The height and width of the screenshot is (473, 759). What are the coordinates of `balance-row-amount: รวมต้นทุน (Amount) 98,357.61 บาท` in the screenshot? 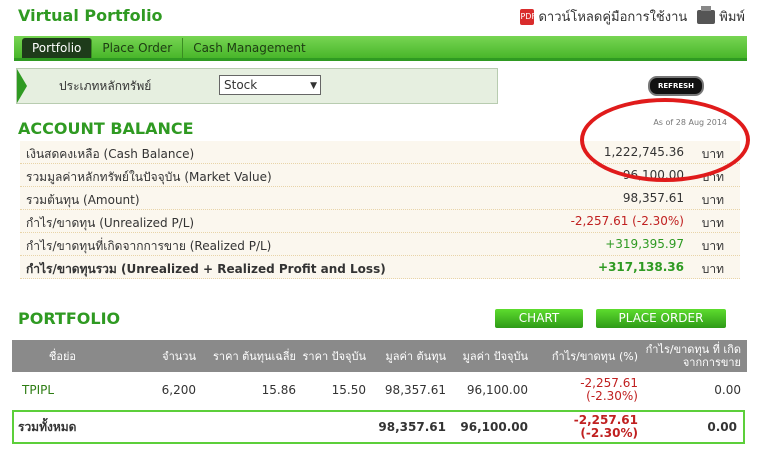 It's located at (380, 198).